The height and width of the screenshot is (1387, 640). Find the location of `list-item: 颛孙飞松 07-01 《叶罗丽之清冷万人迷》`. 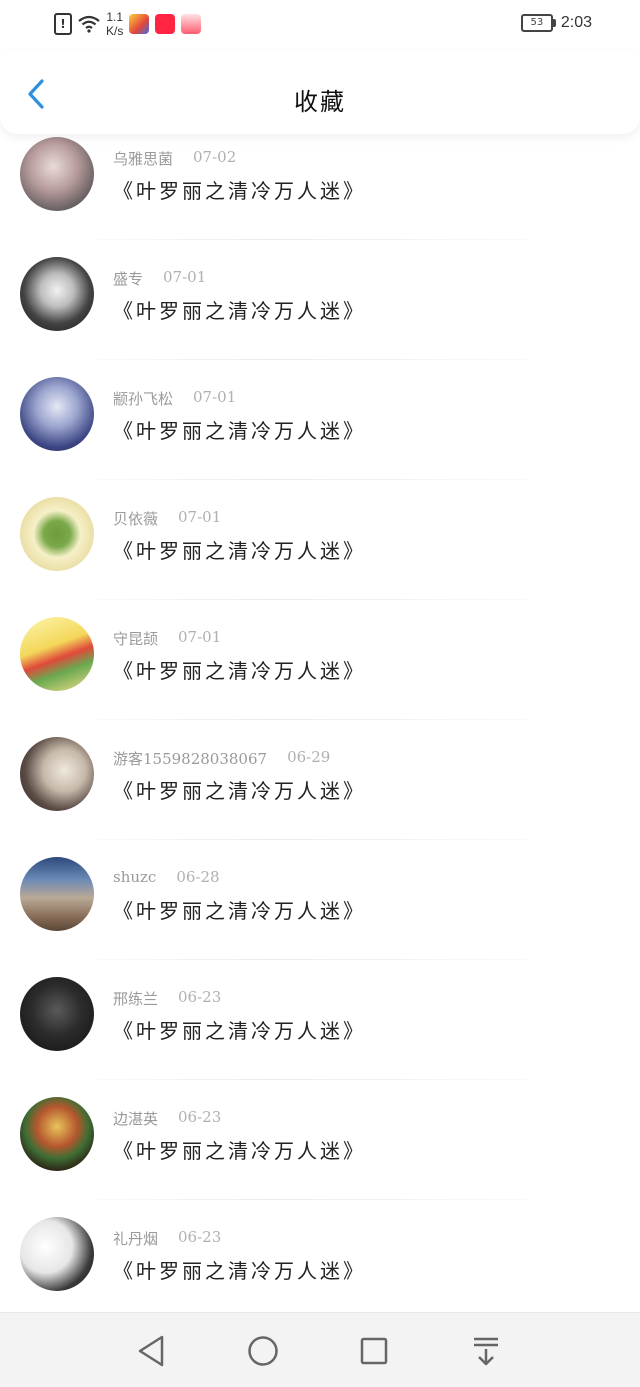

list-item: 颛孙飞松 07-01 《叶罗丽之清冷万人迷》 is located at coordinates (320, 420).